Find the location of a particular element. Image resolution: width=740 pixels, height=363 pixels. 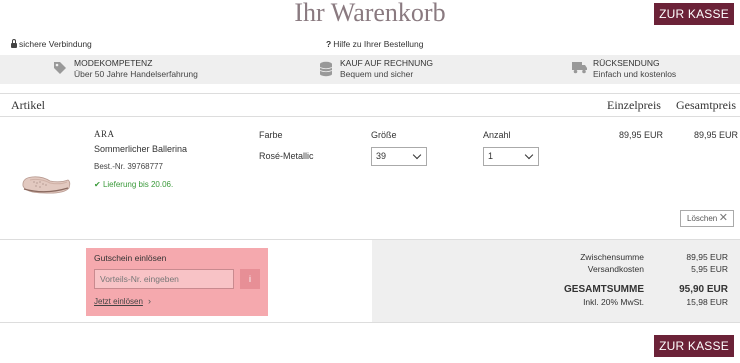

feature-ruecksendung: RÜCKSENDUNG Einfach und kostenlos is located at coordinates (624, 69).